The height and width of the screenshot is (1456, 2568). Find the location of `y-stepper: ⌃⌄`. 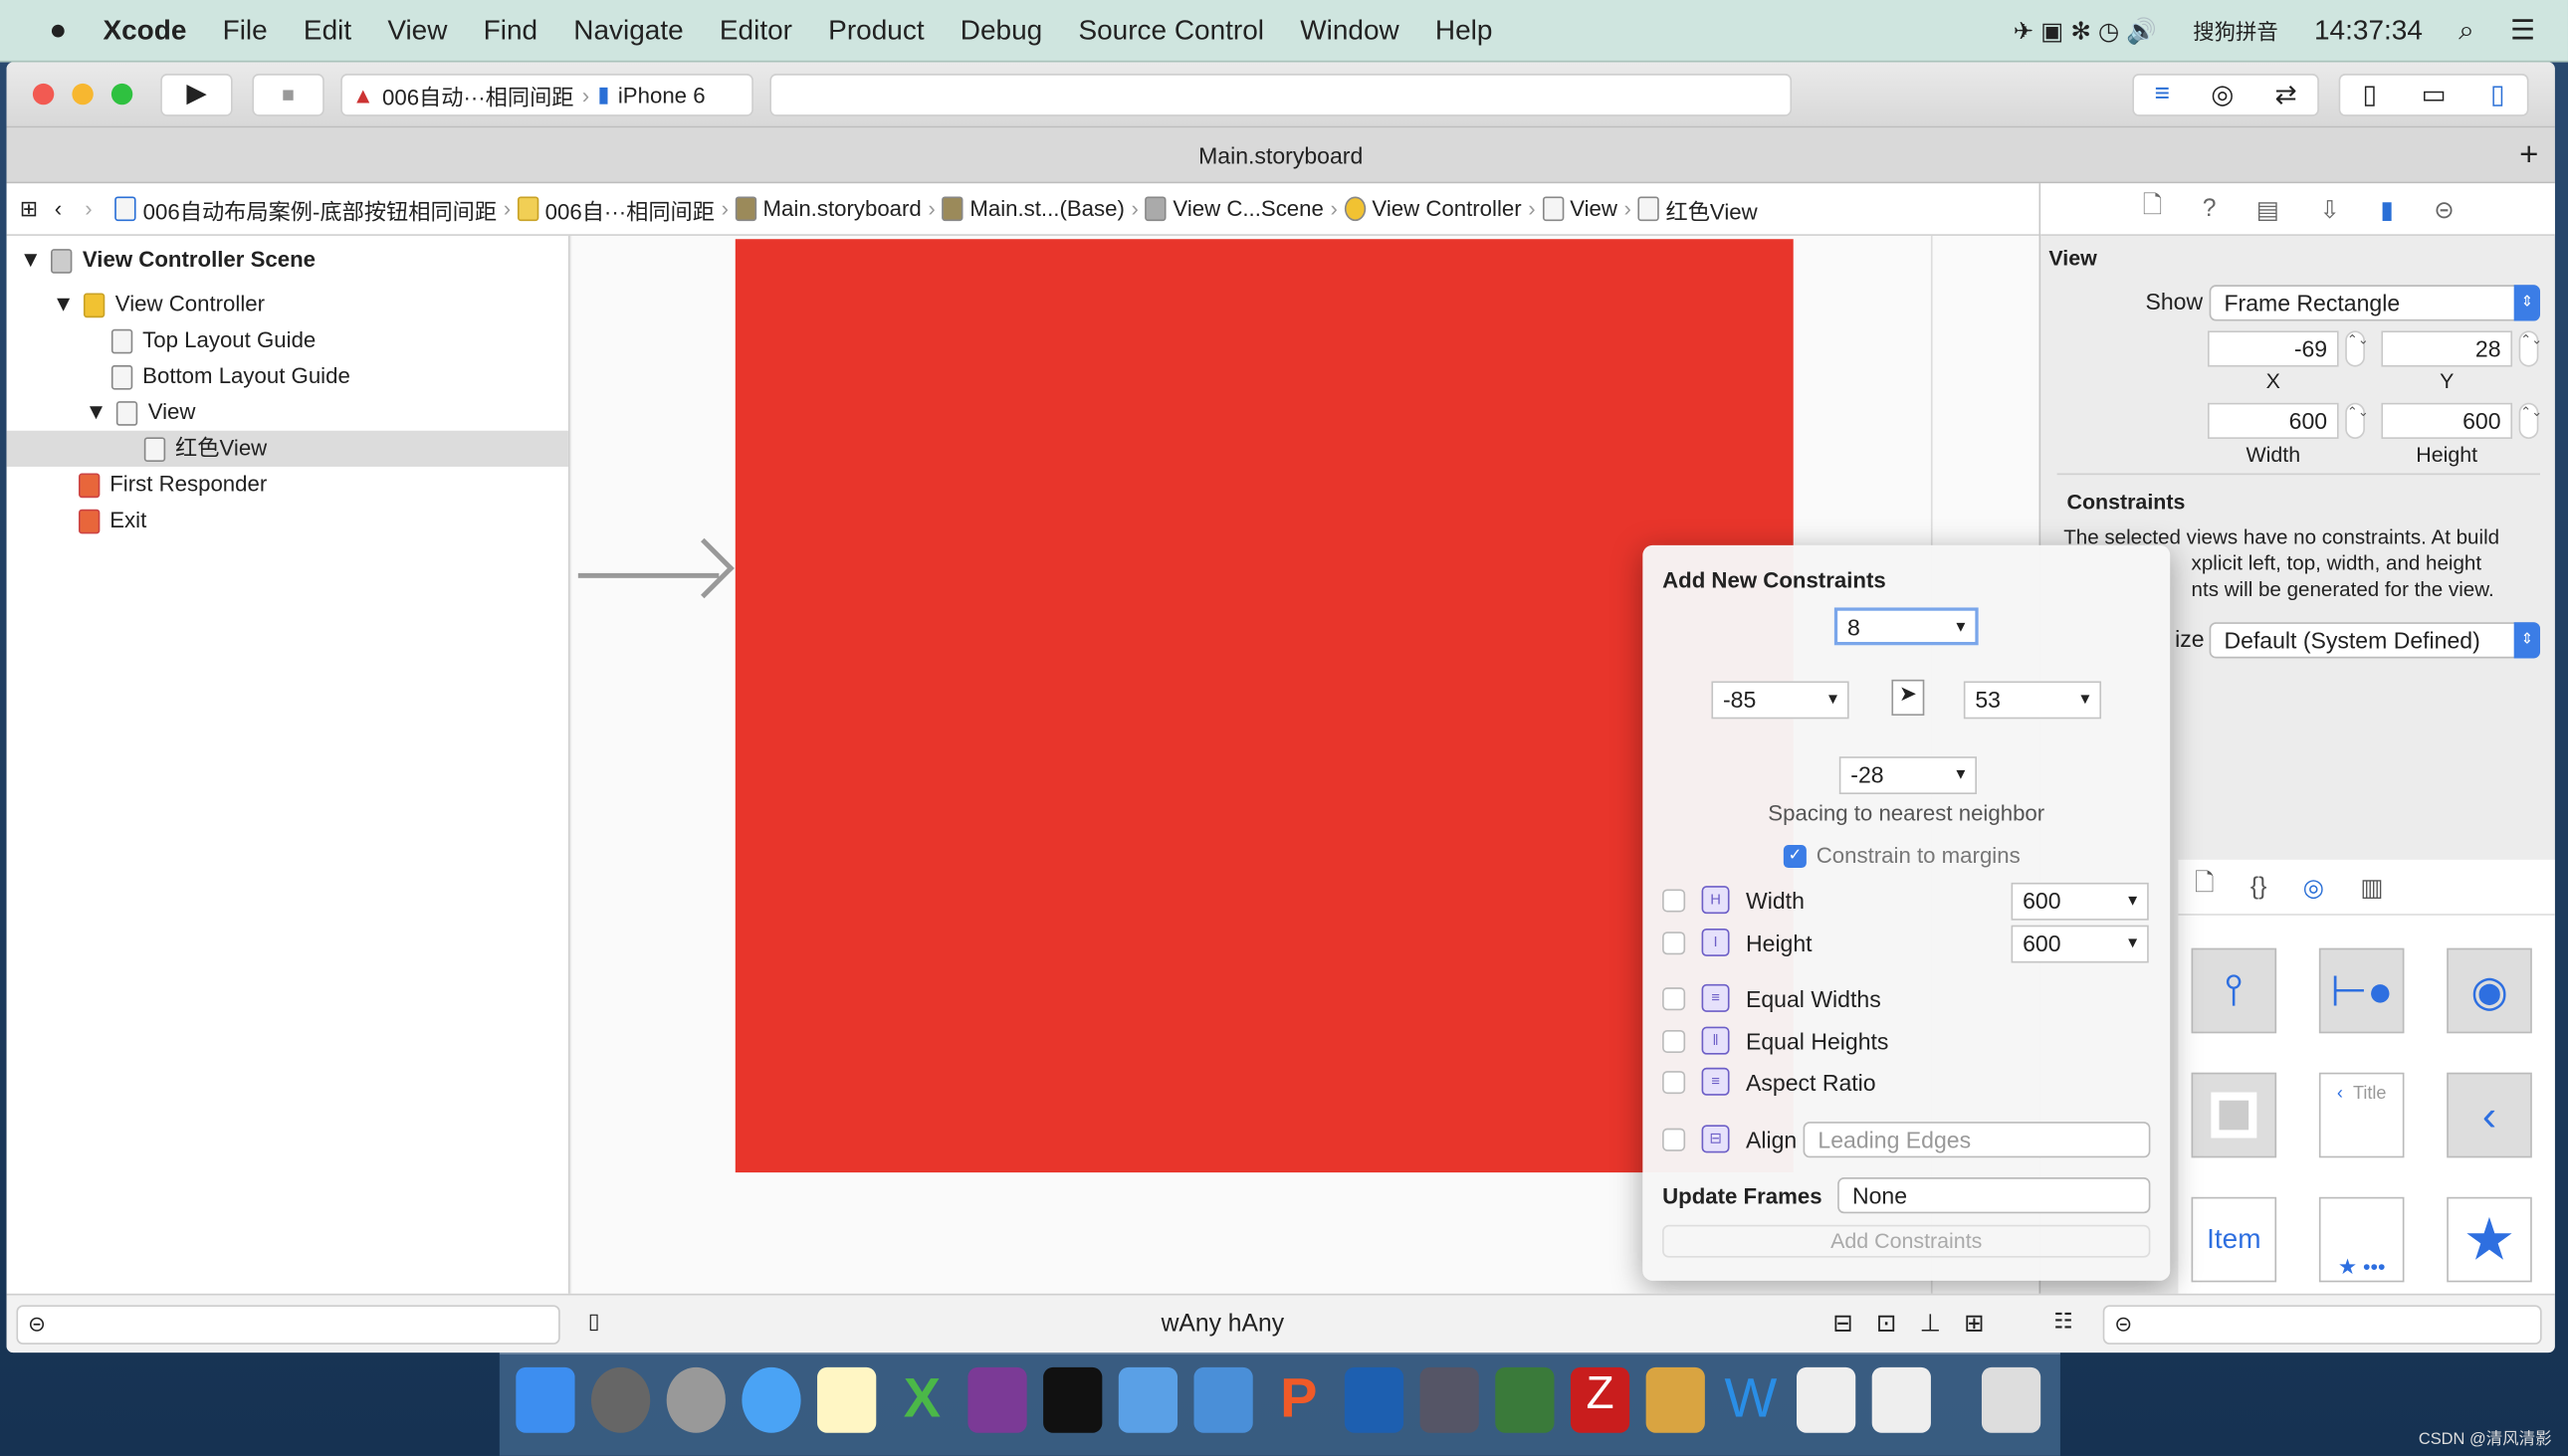

y-stepper: ⌃⌄ is located at coordinates (2530, 348).